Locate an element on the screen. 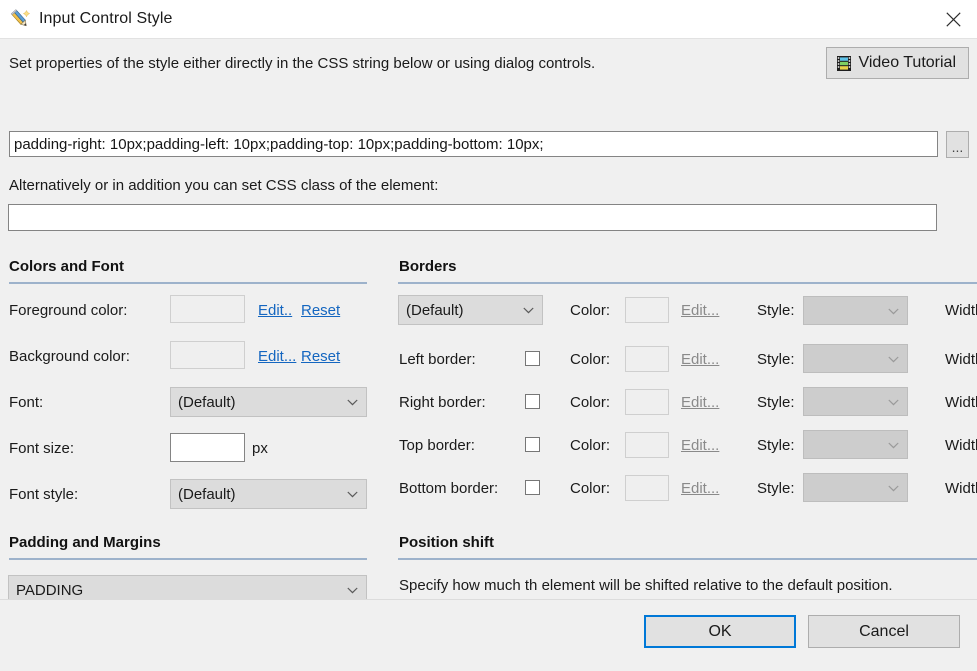 This screenshot has height=671, width=977. top-border-width-label: Width: is located at coordinates (961, 445).